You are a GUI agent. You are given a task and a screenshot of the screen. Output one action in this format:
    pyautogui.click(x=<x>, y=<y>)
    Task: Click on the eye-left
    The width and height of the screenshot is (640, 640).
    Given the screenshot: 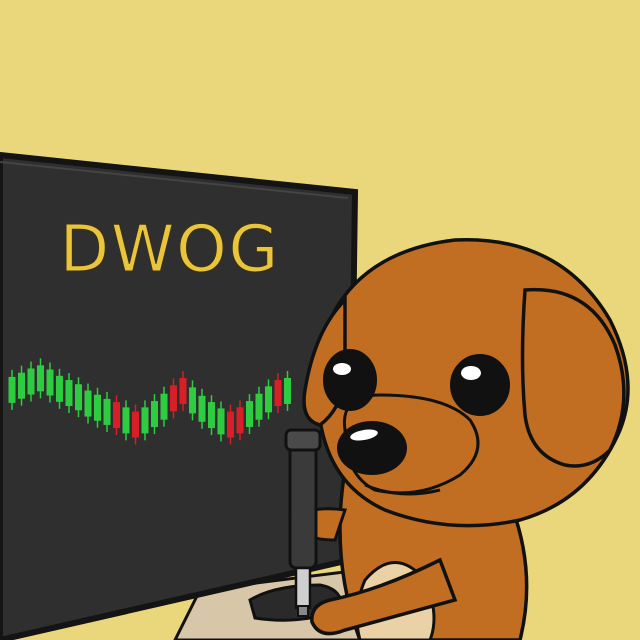 What is the action you would take?
    pyautogui.click(x=350, y=380)
    